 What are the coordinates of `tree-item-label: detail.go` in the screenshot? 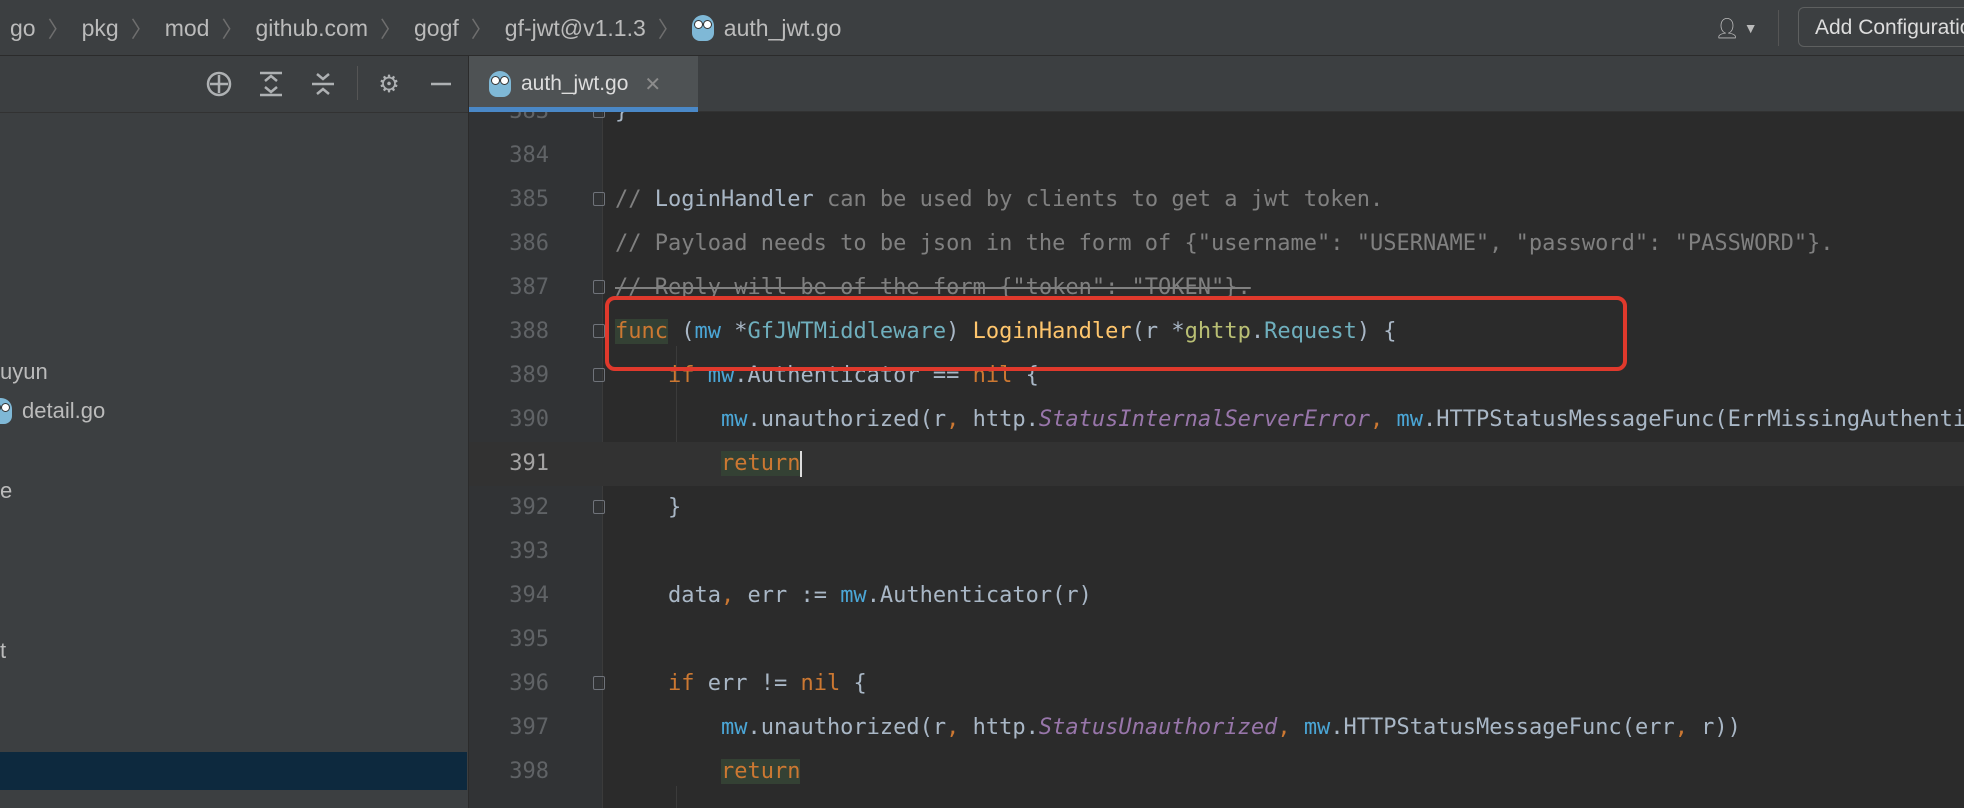 It's located at (64, 410).